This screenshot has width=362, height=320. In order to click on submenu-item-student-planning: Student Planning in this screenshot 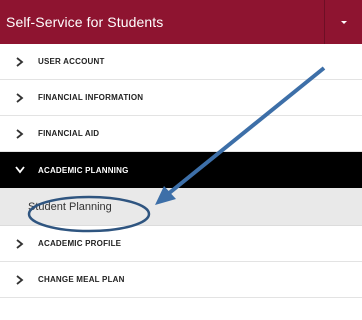, I will do `click(181, 207)`.